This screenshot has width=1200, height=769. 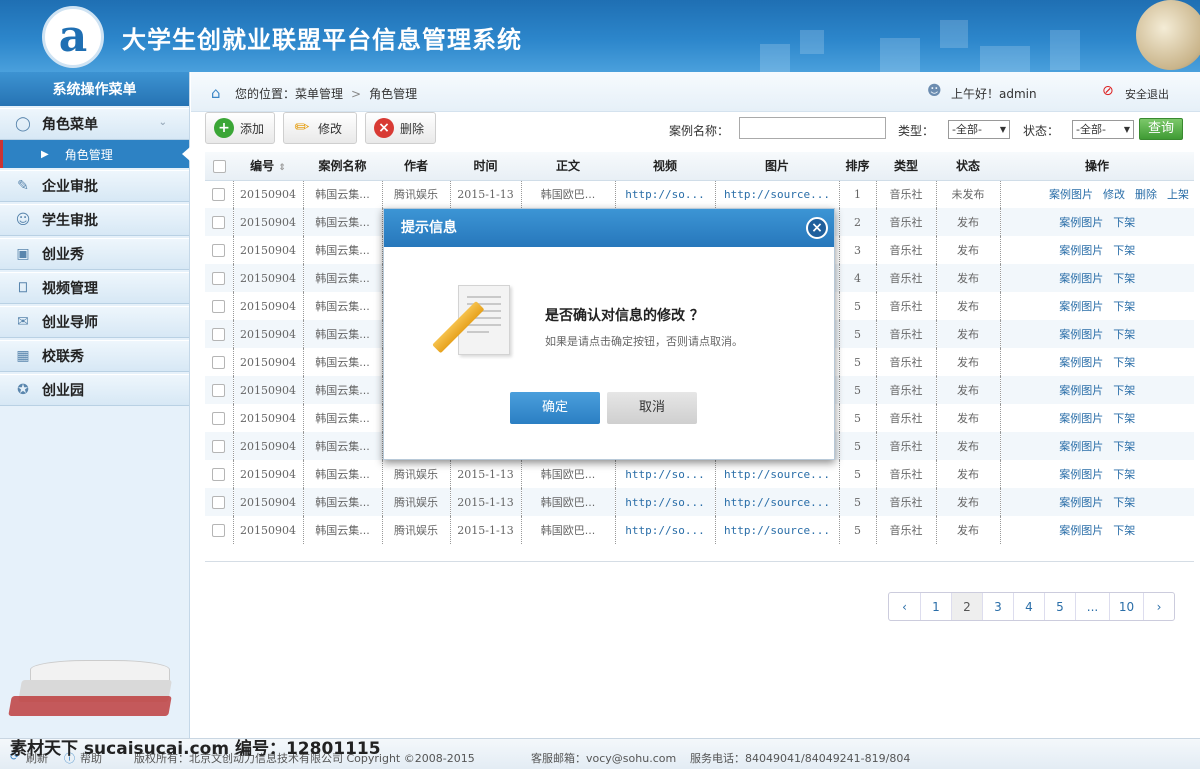 What do you see at coordinates (624, 316) in the screenshot?
I see `dialog-question: 是否确认对信息的修改 ？` at bounding box center [624, 316].